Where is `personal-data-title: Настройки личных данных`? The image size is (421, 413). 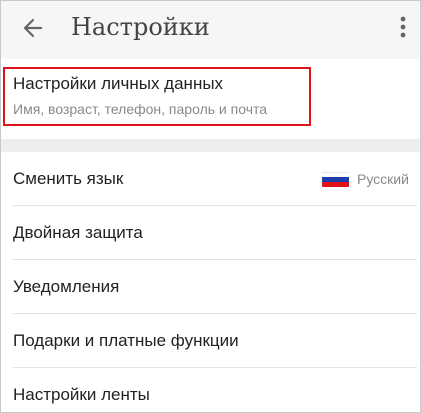
personal-data-title: Настройки личных данных is located at coordinates (118, 83).